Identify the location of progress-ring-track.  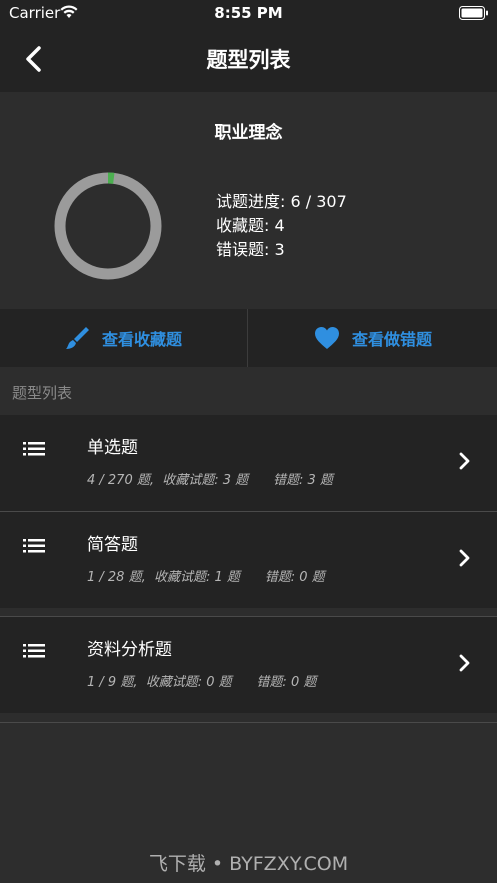
(108, 226).